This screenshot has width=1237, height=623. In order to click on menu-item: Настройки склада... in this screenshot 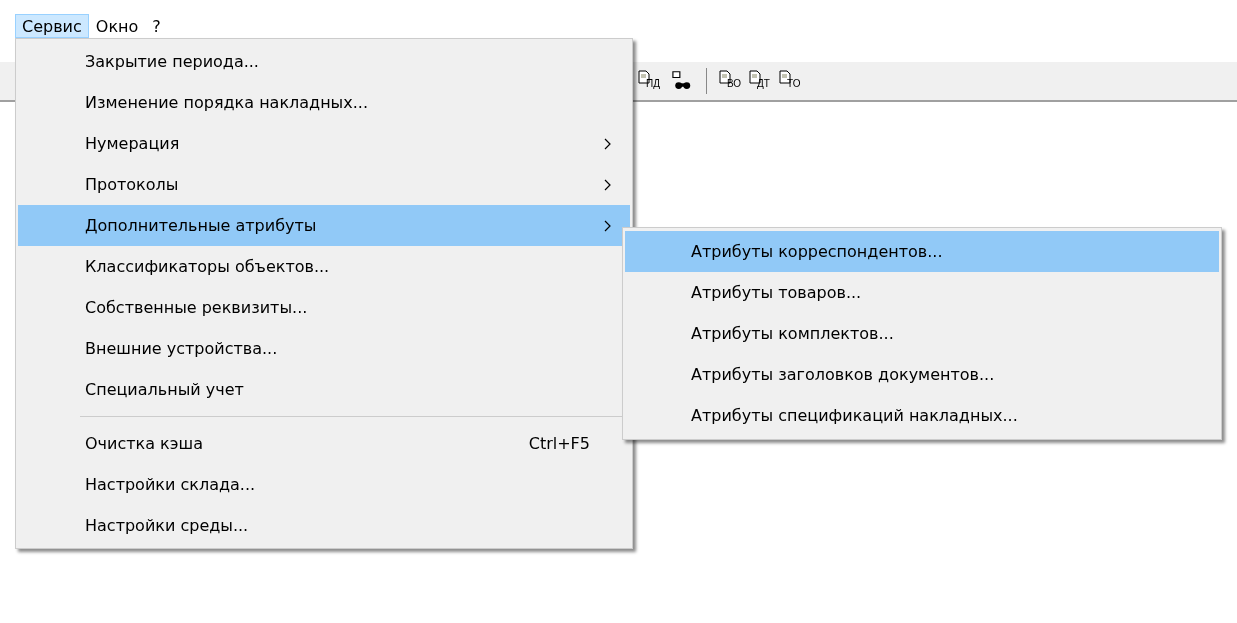, I will do `click(324, 484)`.